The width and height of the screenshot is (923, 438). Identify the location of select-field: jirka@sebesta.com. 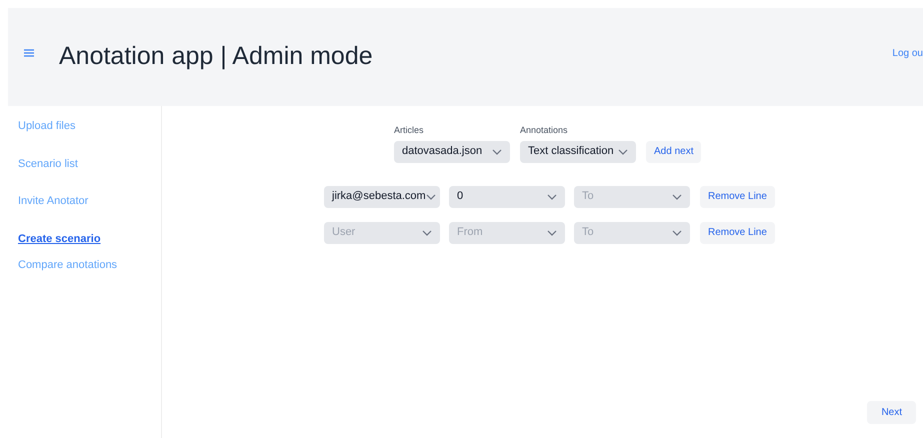
(382, 197).